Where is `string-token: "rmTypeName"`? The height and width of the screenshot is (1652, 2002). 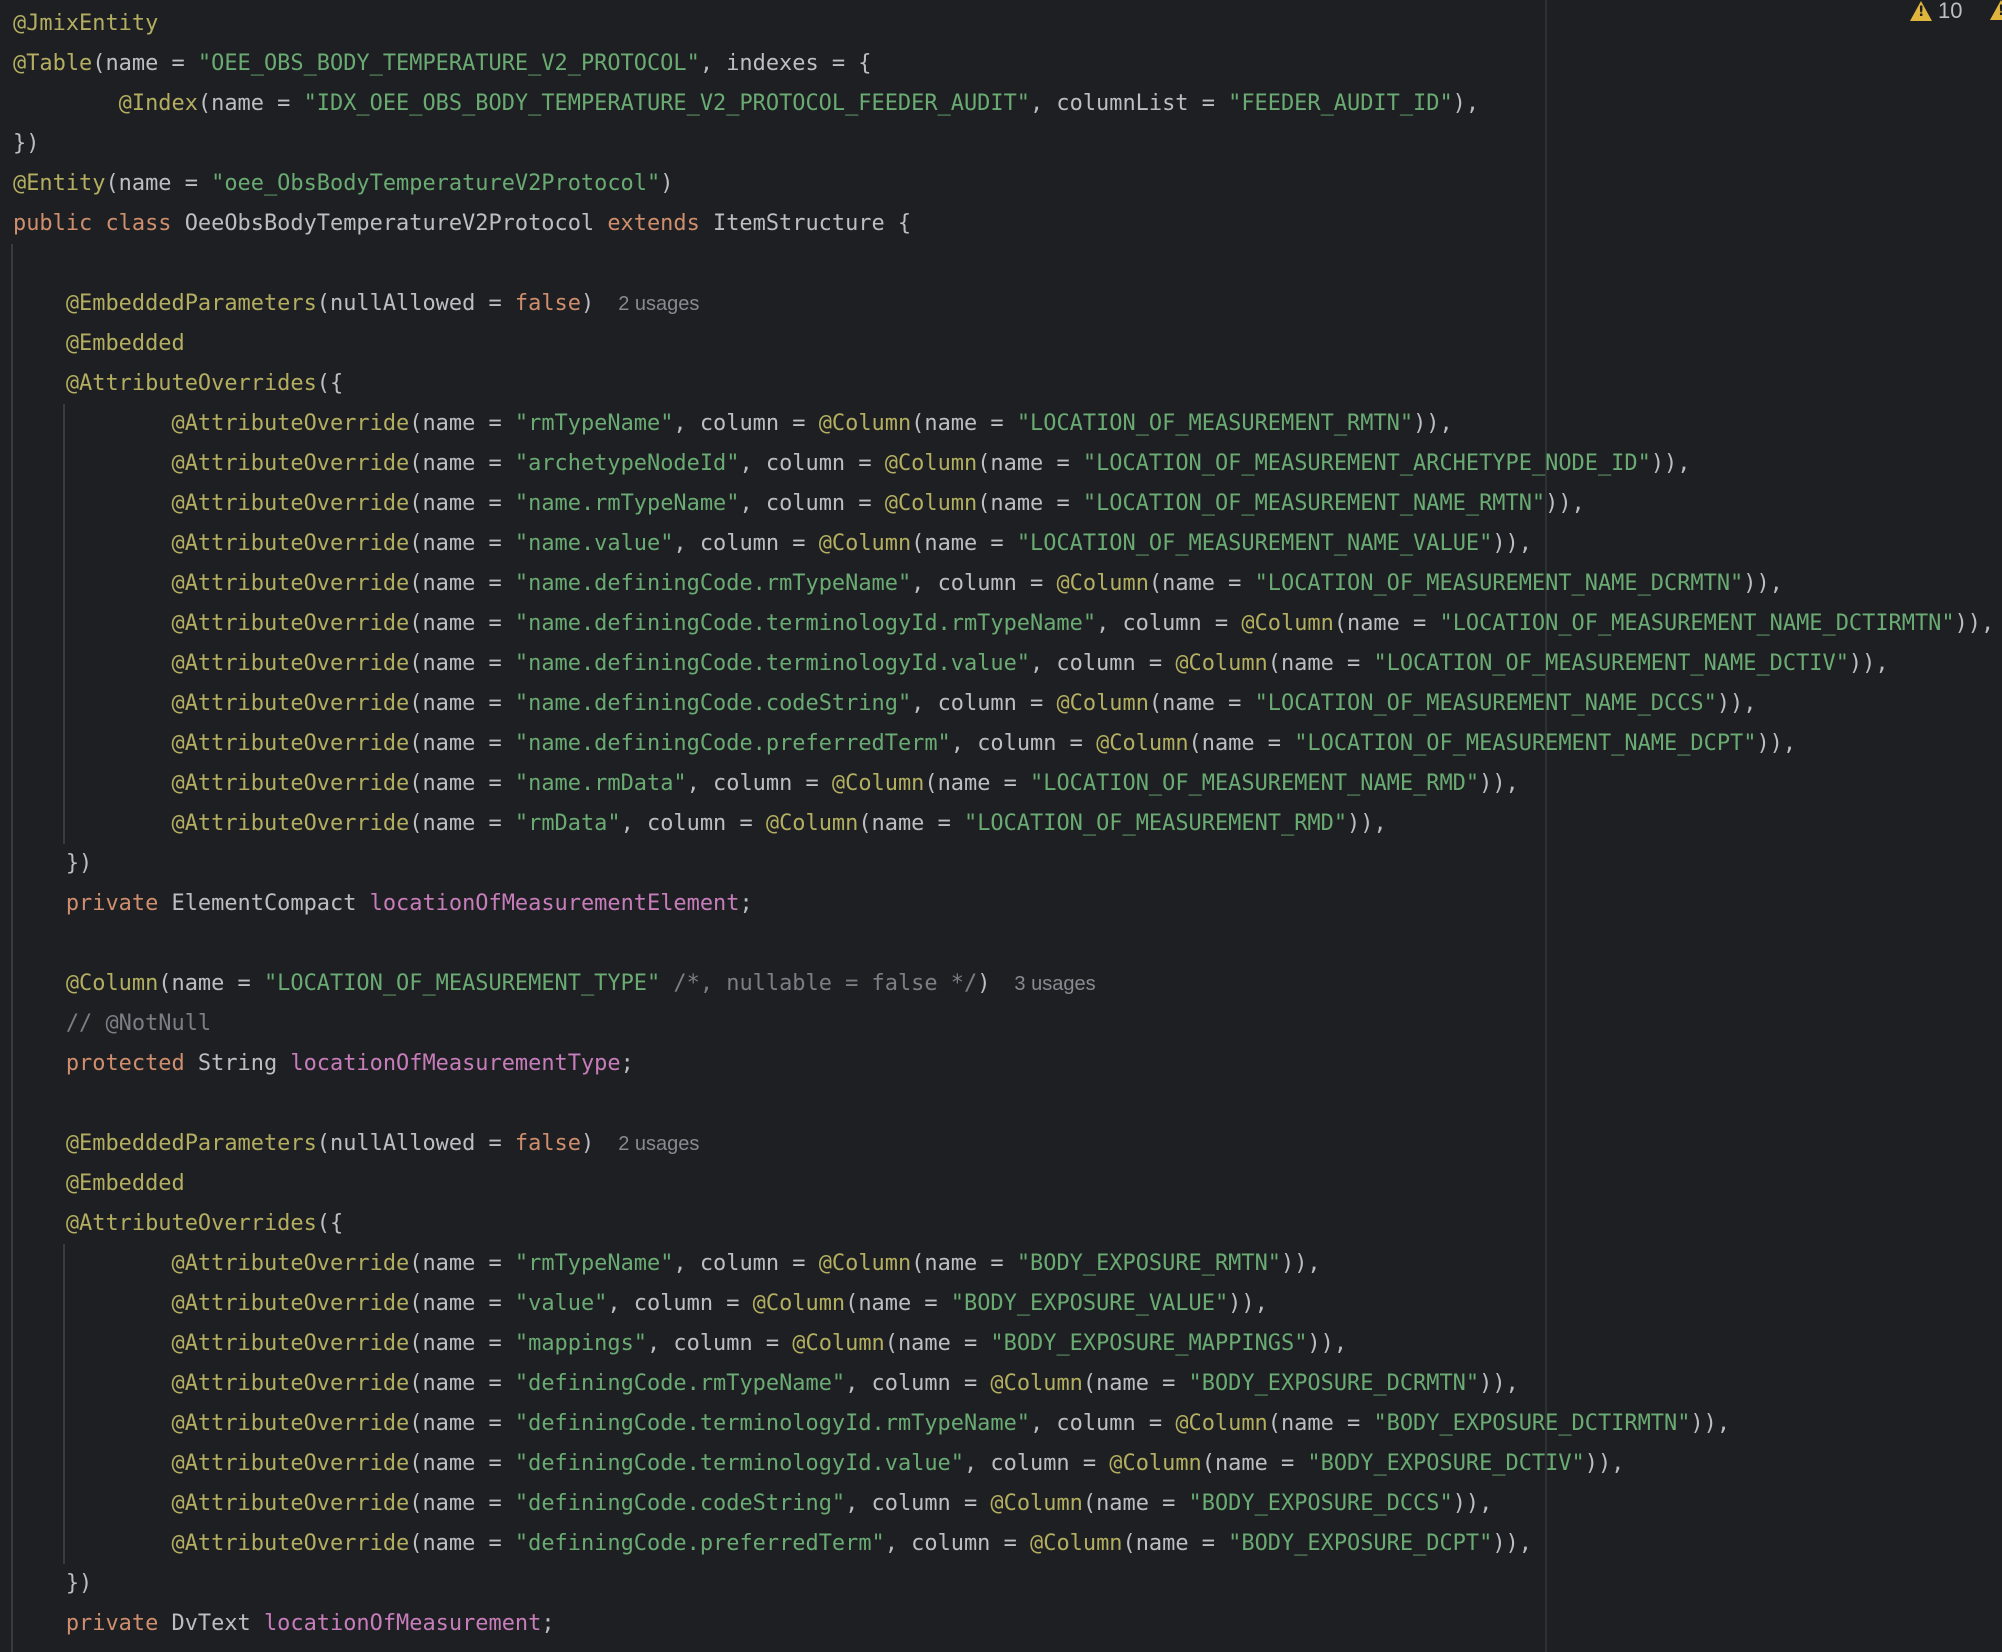 string-token: "rmTypeName" is located at coordinates (594, 1263).